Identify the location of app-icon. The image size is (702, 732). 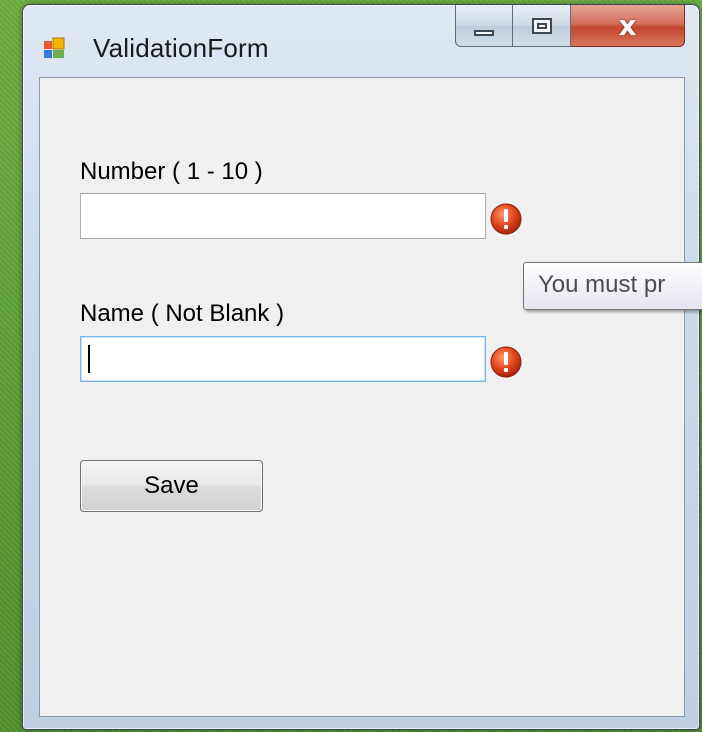
(54, 47).